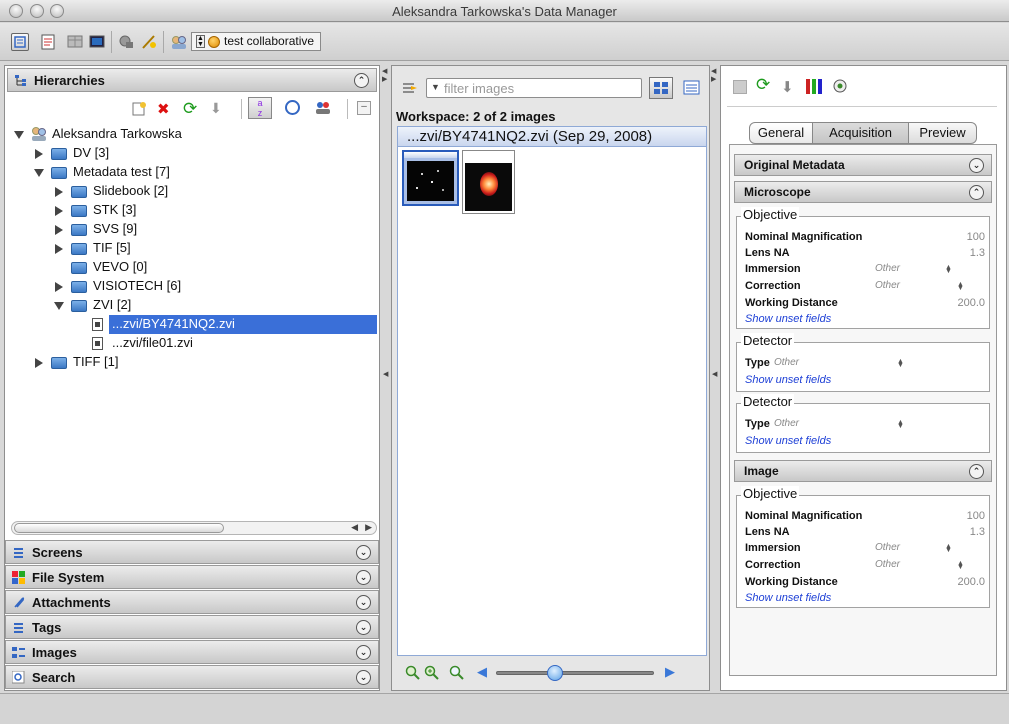  I want to click on hierarchies-header: Hierarchies ⌃, so click(192, 80).